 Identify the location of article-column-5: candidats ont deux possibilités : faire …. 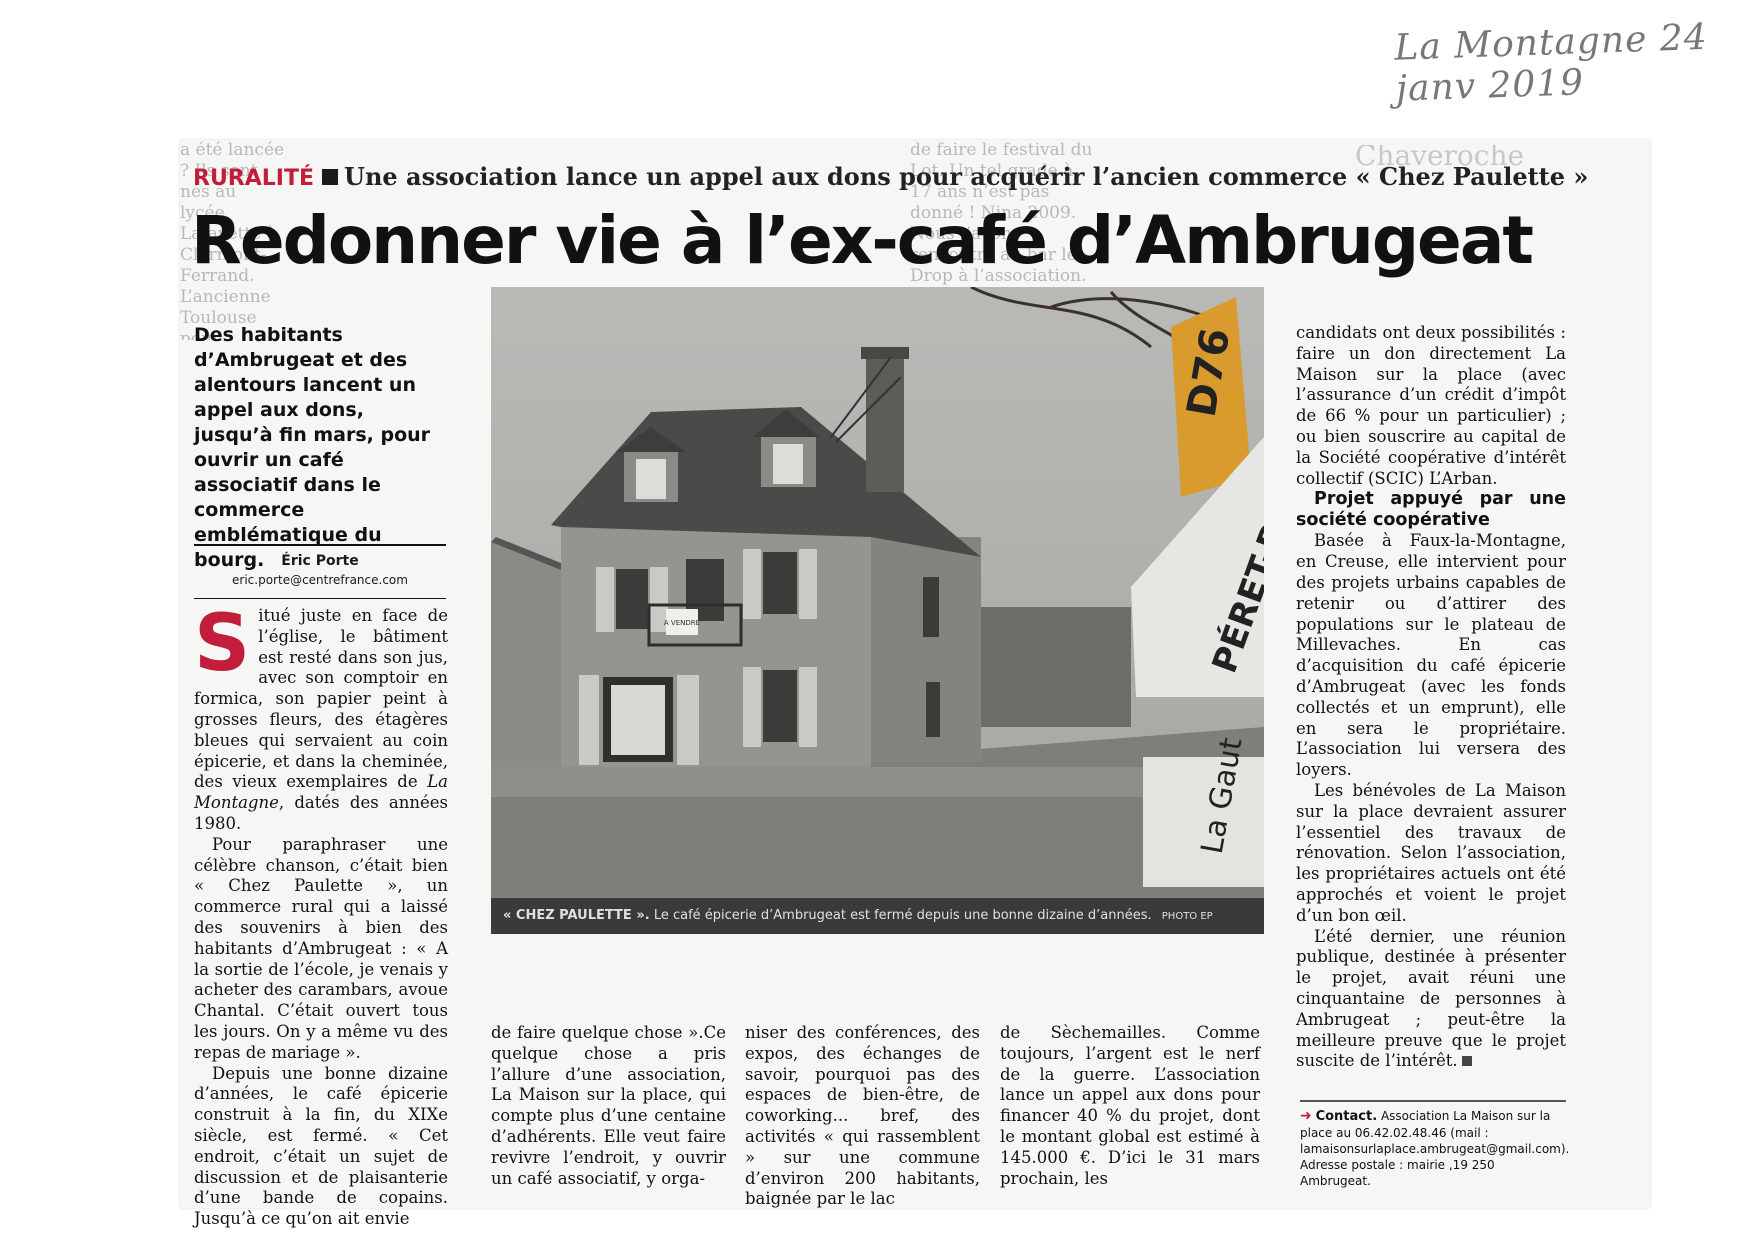
(1431, 697).